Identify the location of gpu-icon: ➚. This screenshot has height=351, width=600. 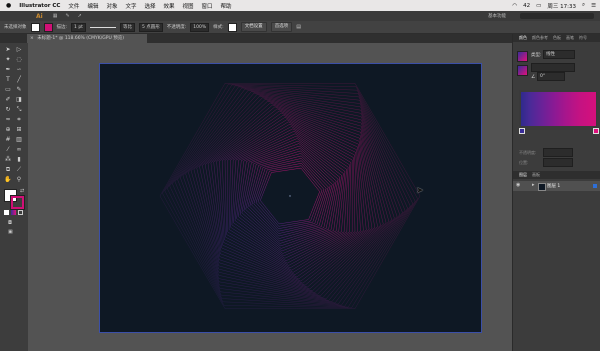
(80, 16).